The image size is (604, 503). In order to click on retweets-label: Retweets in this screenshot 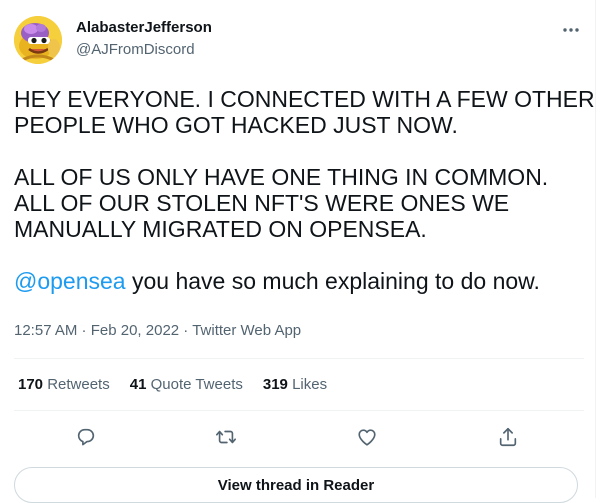, I will do `click(76, 384)`.